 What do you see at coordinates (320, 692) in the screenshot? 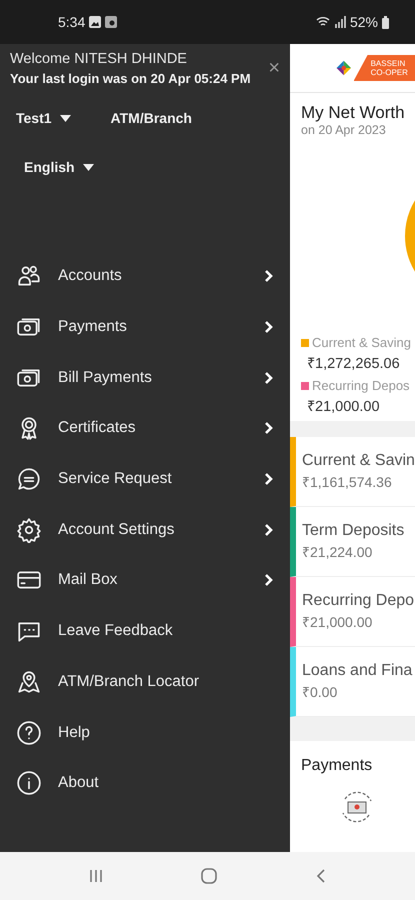
I see `account-amount: ₹0.00` at bounding box center [320, 692].